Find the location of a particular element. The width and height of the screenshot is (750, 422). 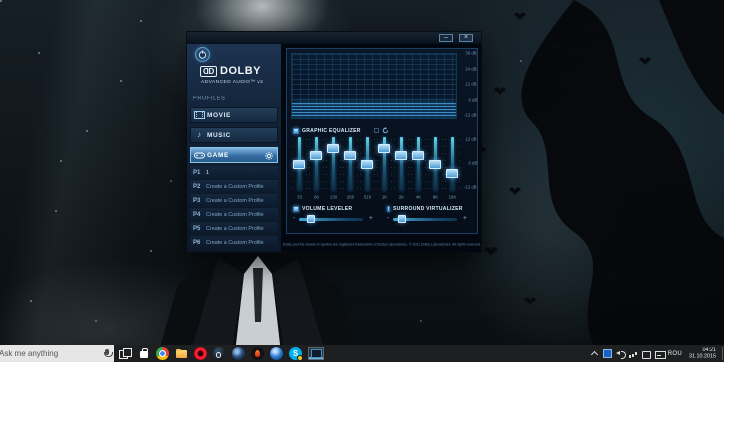

task-view-icon is located at coordinates (125, 353).